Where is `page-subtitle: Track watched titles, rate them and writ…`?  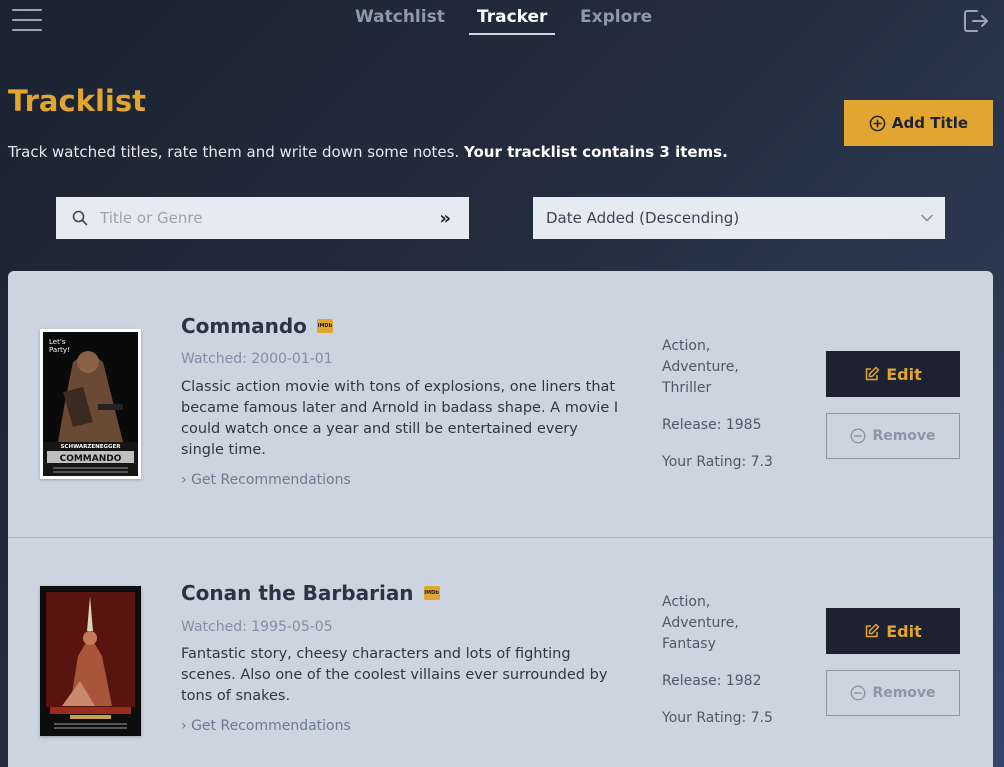
page-subtitle: Track watched titles, rate them and writ… is located at coordinates (368, 152).